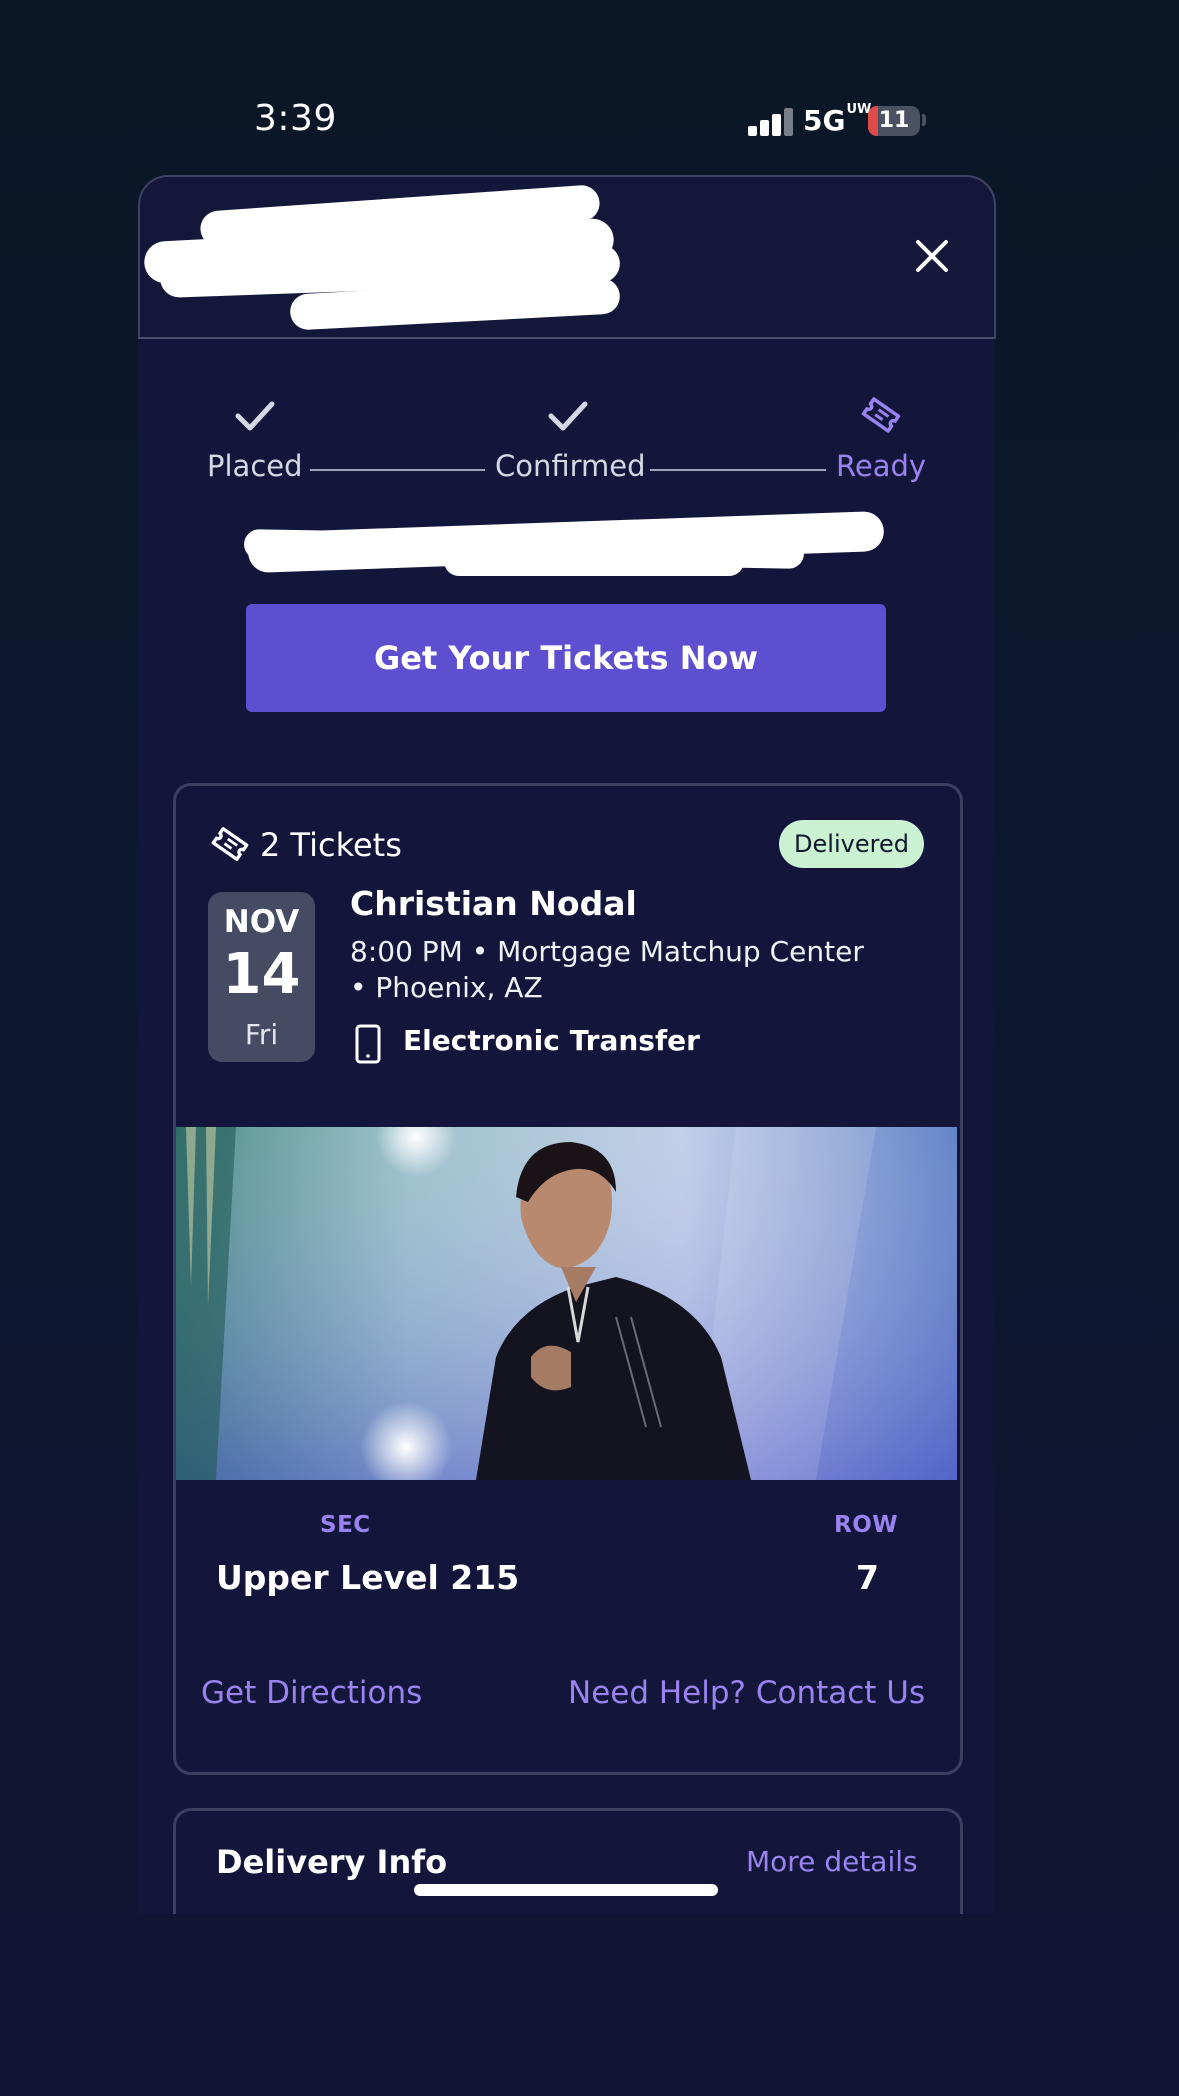 The width and height of the screenshot is (1179, 2096). I want to click on event-month: NOV, so click(261, 922).